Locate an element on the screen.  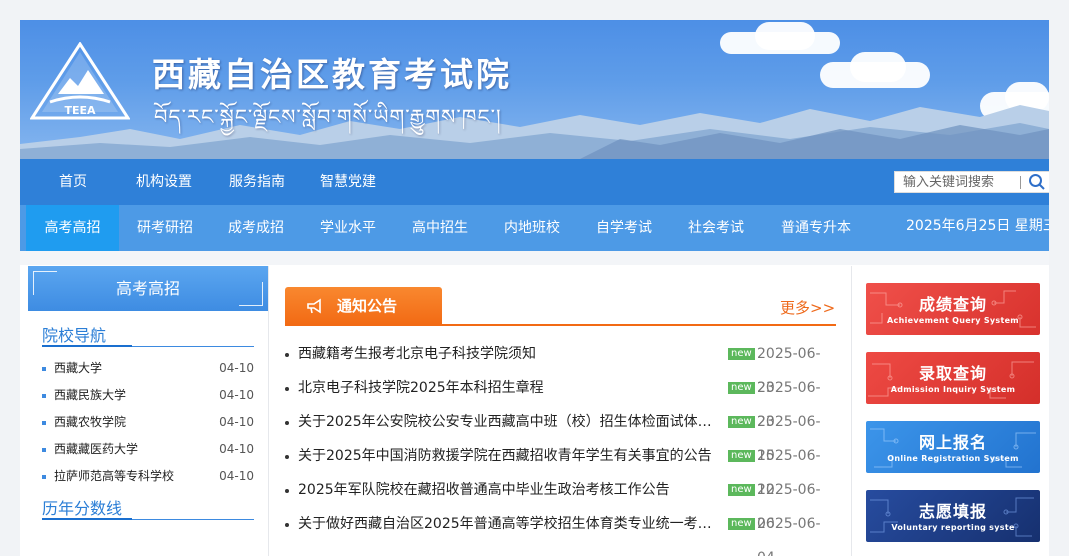
volunteer-application-button: 志愿填报 Voluntary reporting syste is located at coordinates (953, 516).